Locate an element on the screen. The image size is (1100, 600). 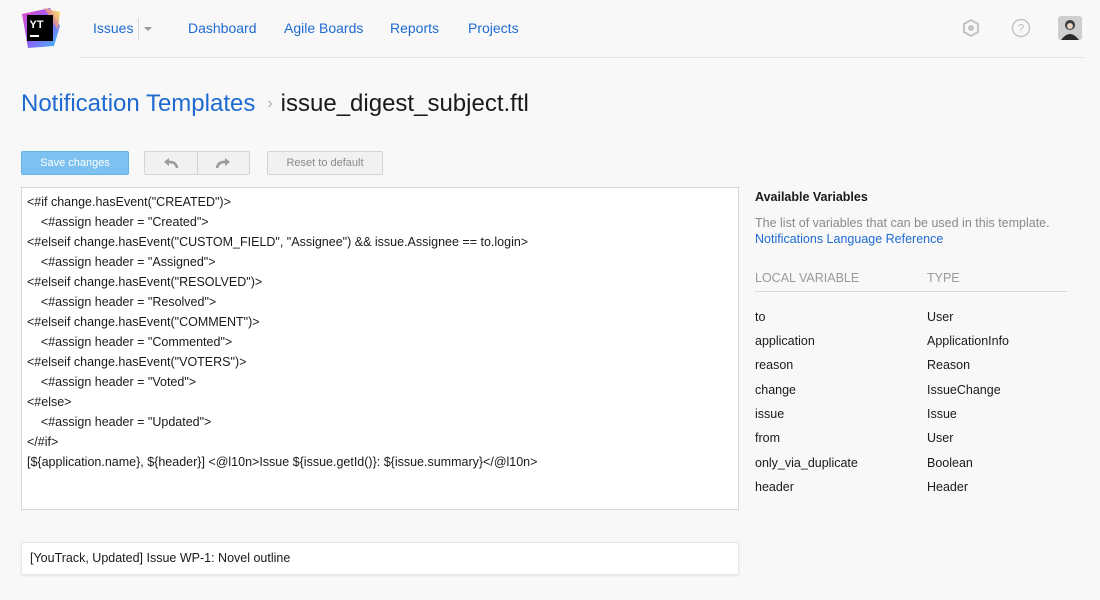
variable-name: issue is located at coordinates (770, 414).